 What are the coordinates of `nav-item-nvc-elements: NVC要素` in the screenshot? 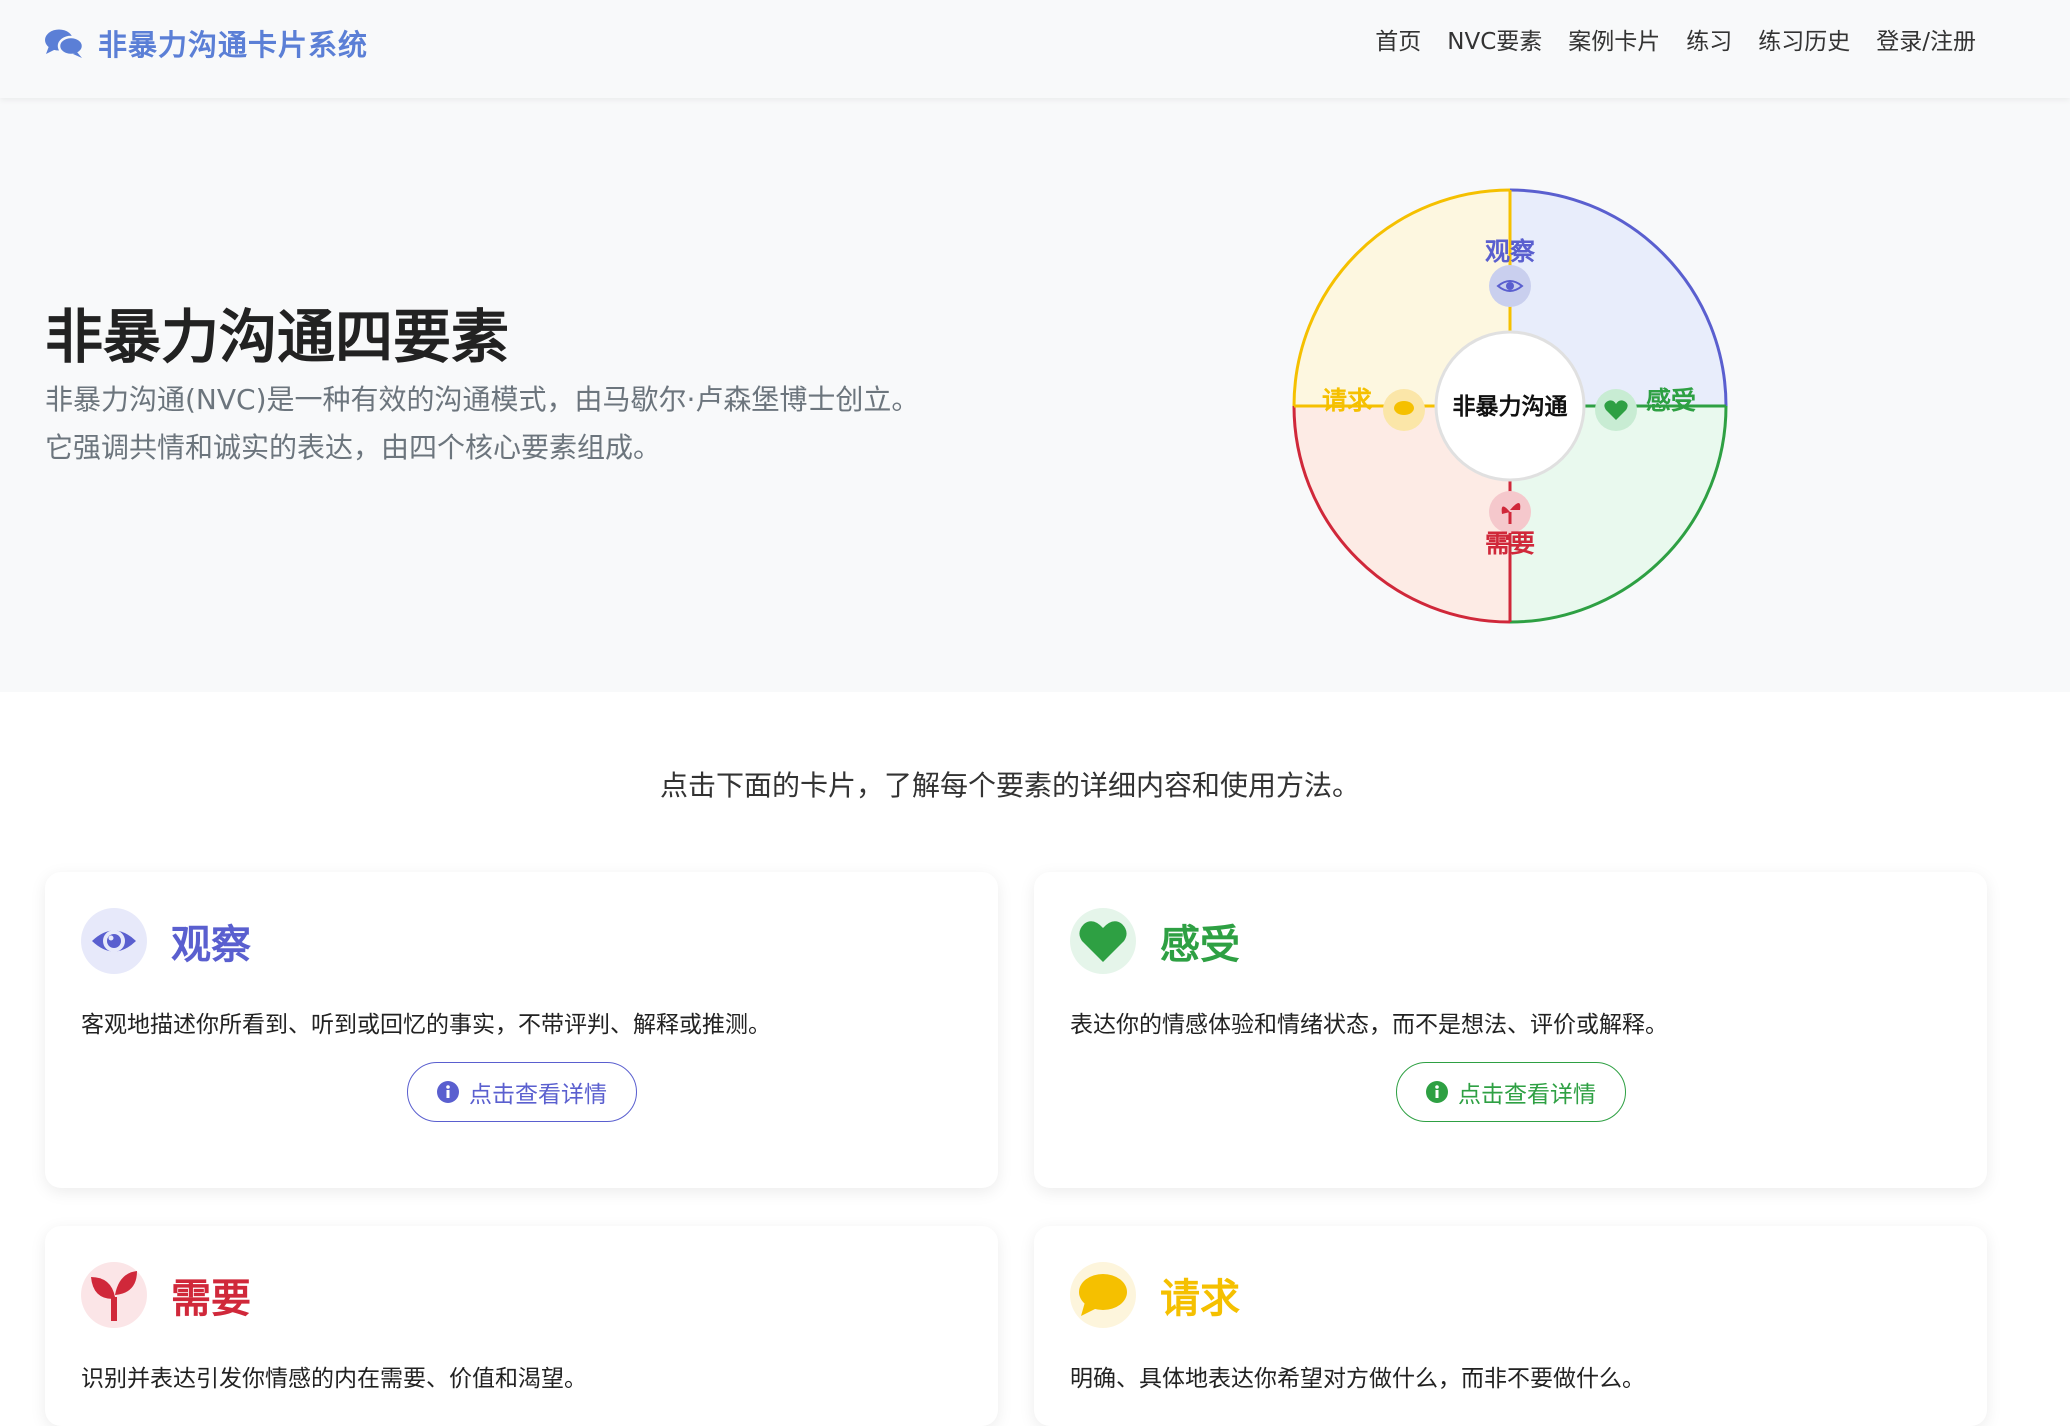 It's located at (1494, 42).